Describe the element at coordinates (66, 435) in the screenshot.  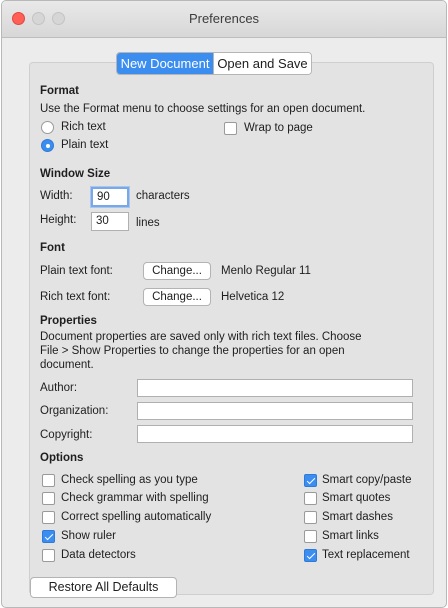
I see `copyright-label: Copyright:` at that location.